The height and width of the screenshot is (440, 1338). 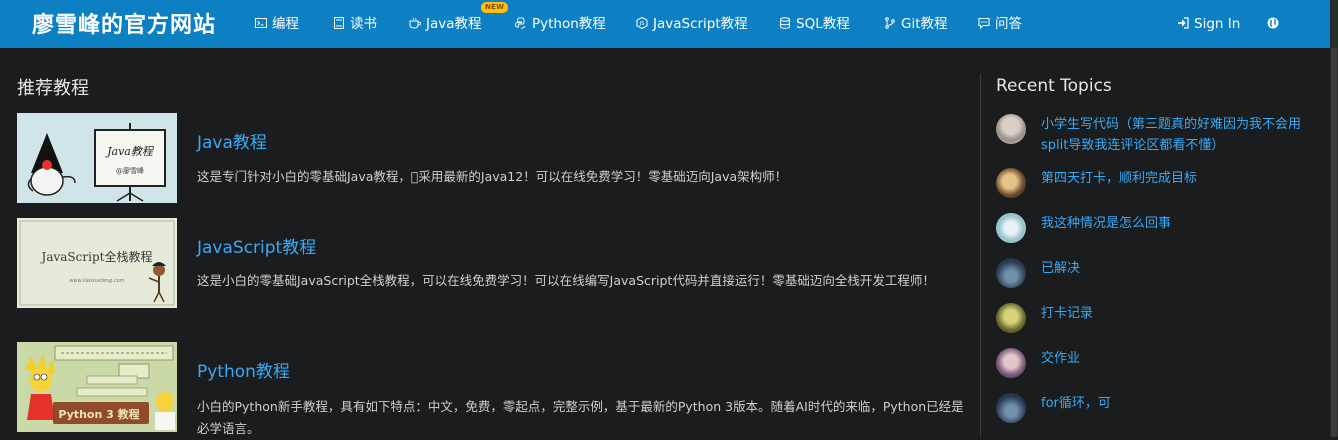 I want to click on java-thumb-caption: Java教程, so click(x=130, y=151).